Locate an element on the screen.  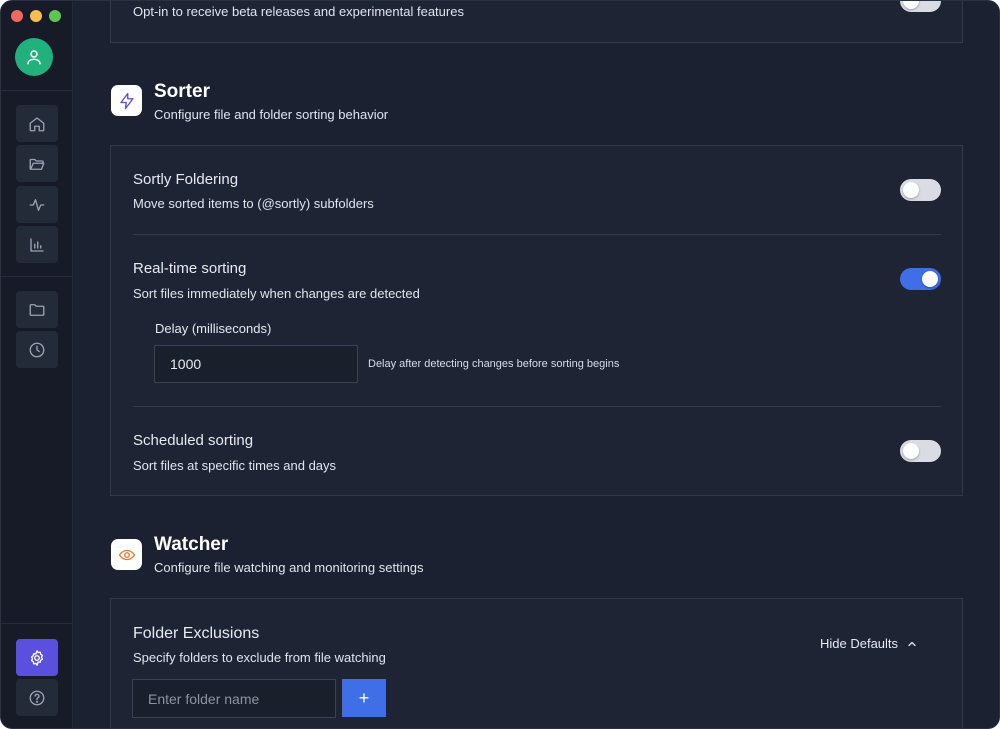
activity-icon is located at coordinates (37, 204).